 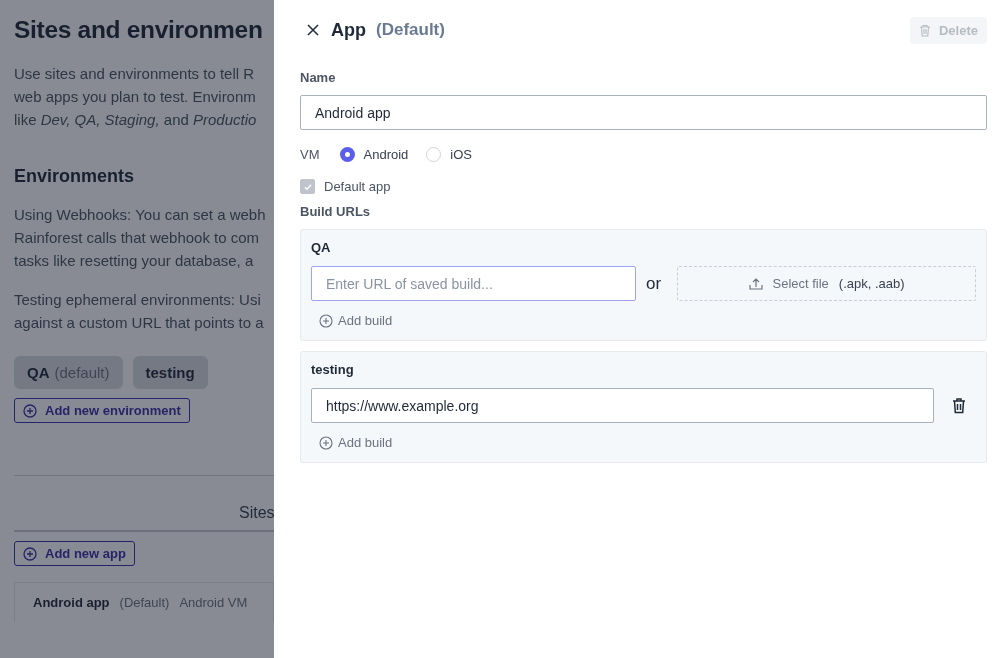 I want to click on default-label: (Default), so click(x=144, y=602).